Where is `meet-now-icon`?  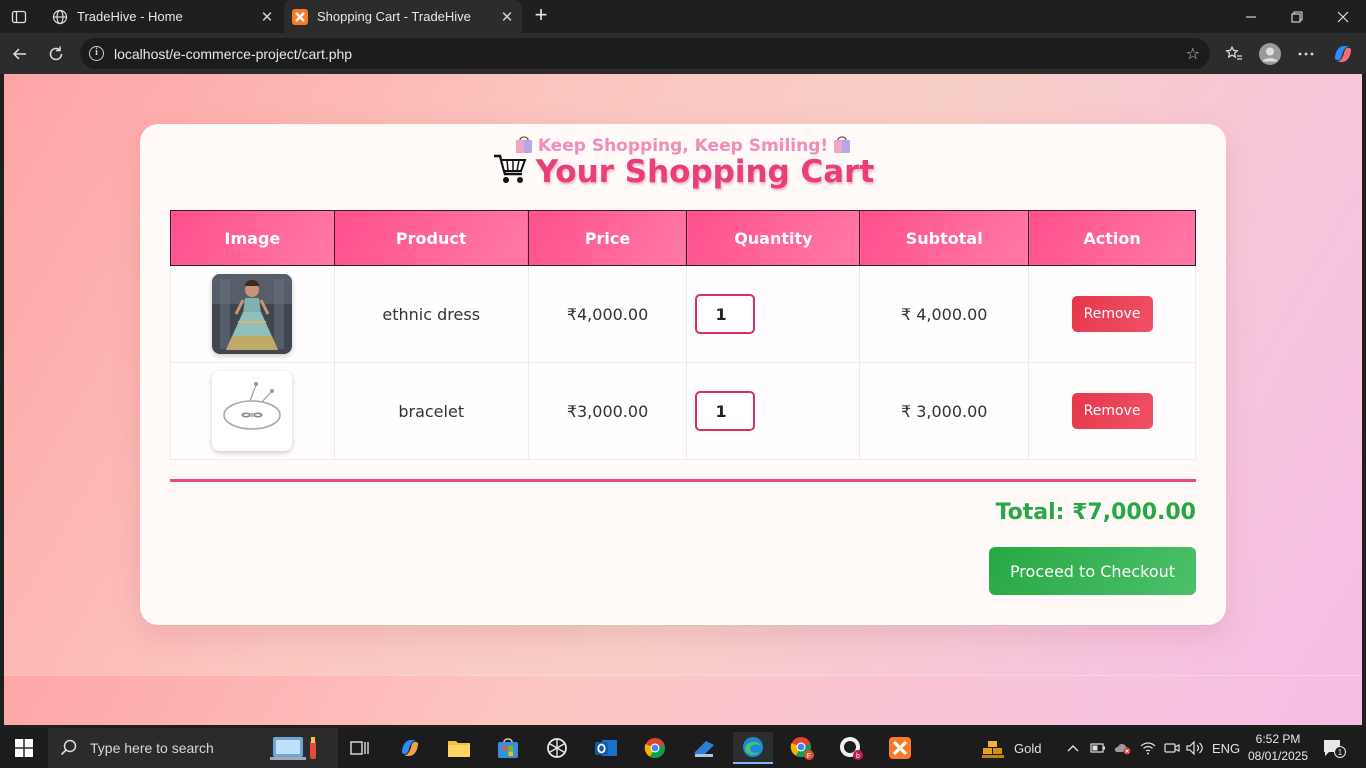 meet-now-icon is located at coordinates (1172, 748).